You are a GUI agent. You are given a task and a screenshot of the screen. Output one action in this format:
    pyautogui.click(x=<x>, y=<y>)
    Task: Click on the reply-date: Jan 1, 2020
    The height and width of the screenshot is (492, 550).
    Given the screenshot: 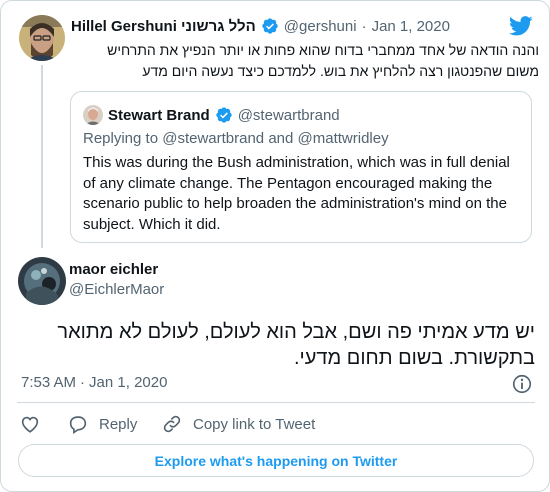 What is the action you would take?
    pyautogui.click(x=128, y=382)
    